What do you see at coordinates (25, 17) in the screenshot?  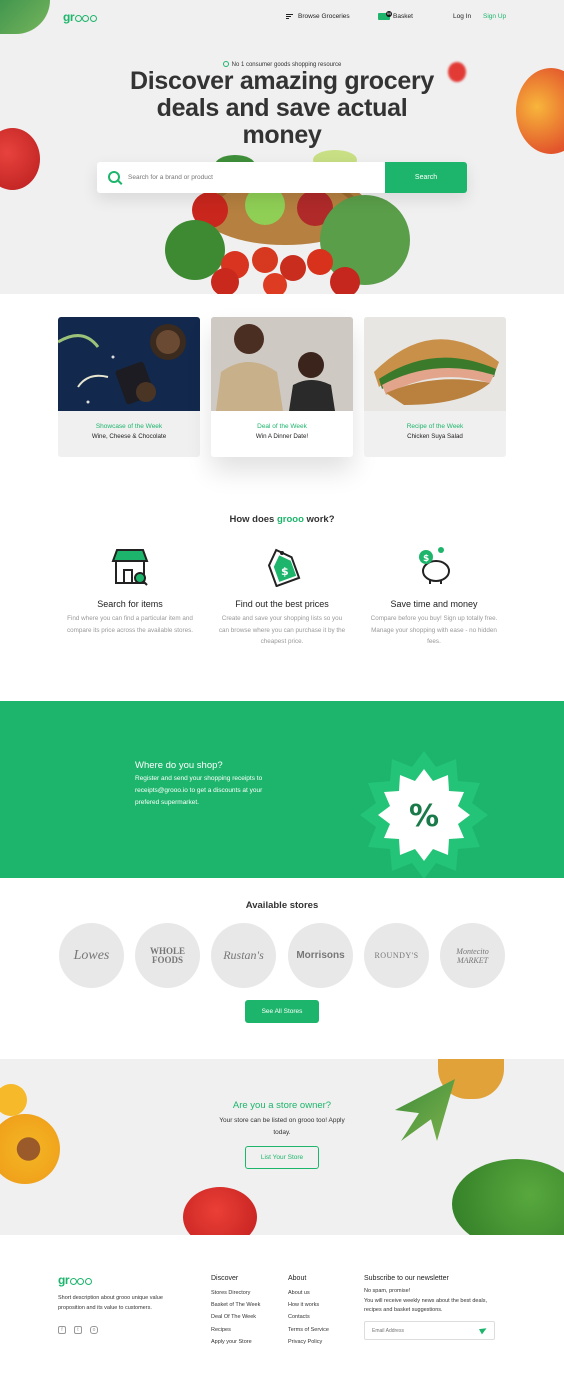 I see `leaf-icon` at bounding box center [25, 17].